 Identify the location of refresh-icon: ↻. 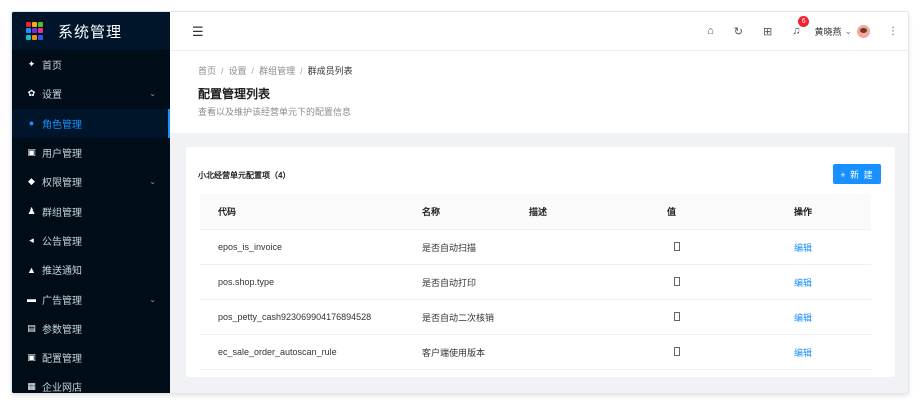
(738, 31).